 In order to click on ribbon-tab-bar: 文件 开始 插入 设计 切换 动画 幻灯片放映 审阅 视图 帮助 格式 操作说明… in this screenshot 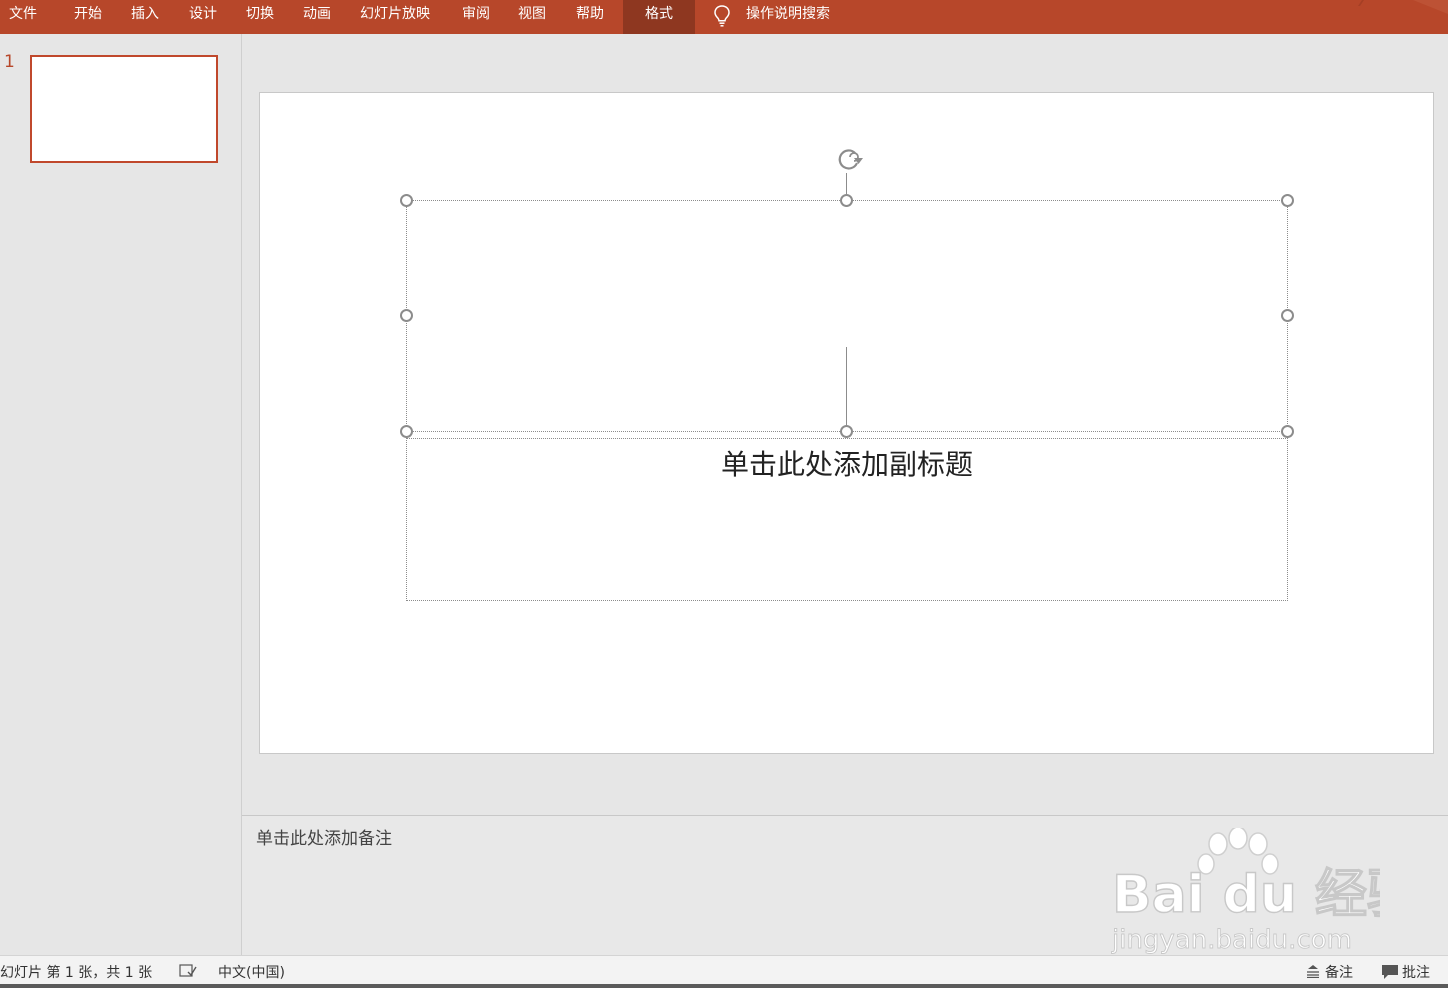, I will do `click(724, 17)`.